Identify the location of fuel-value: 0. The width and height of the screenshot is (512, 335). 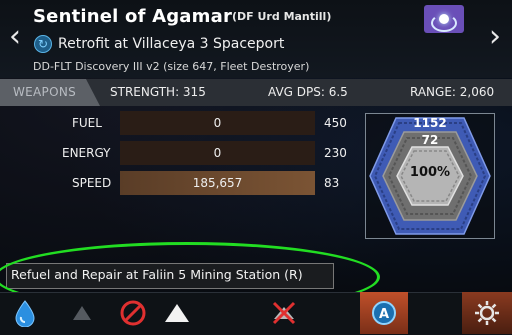
(217, 123).